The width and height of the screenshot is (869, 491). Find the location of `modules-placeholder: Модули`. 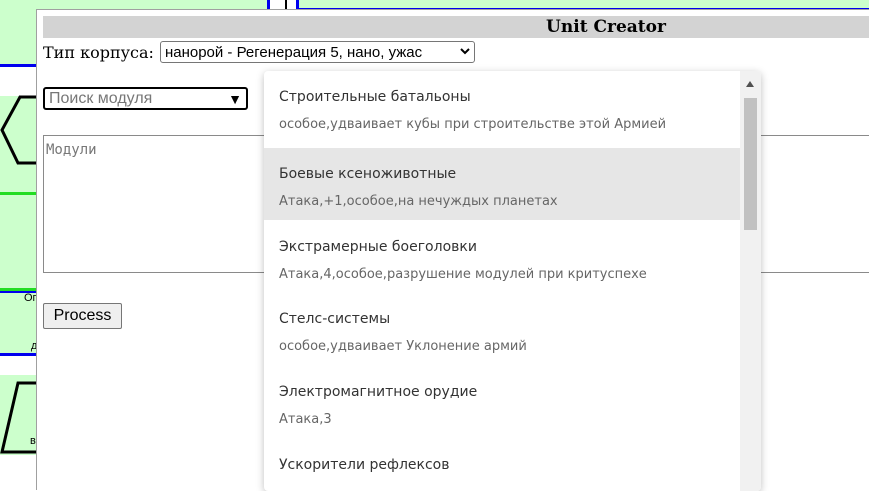

modules-placeholder: Модули is located at coordinates (71, 150).